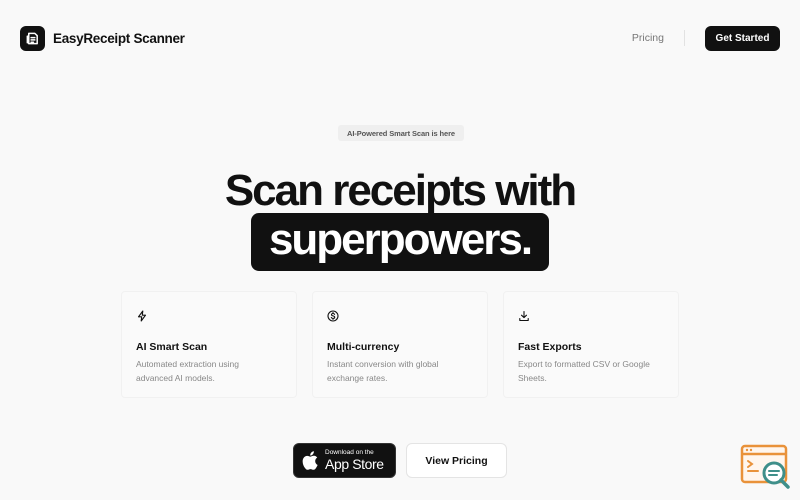  Describe the element at coordinates (363, 347) in the screenshot. I see `feature-title: Multi-currency` at that location.